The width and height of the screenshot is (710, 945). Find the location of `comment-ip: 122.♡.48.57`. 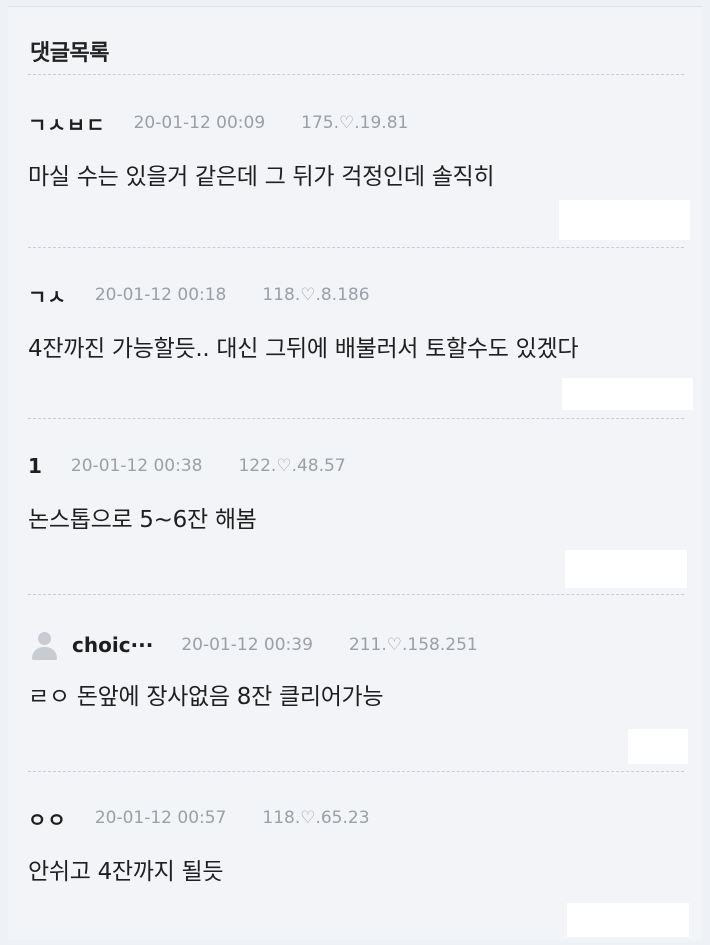

comment-ip: 122.♡.48.57 is located at coordinates (292, 466).